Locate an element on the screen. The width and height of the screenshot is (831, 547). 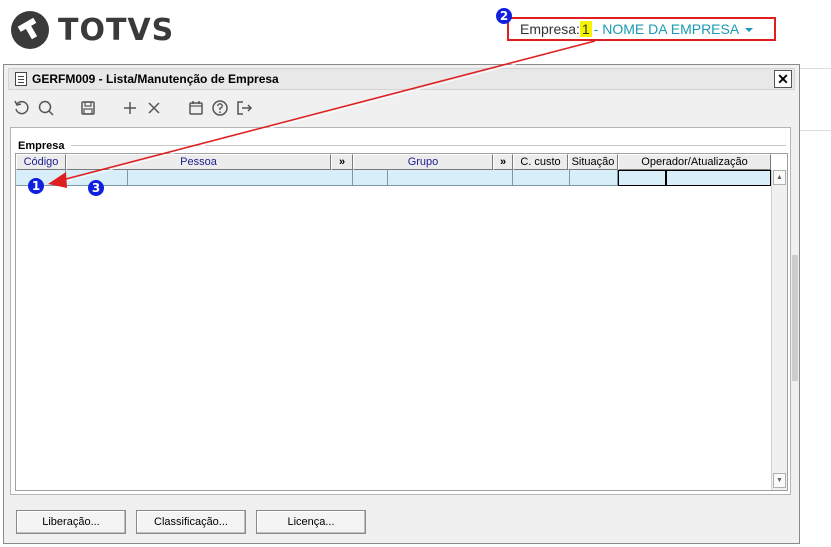
empresa-name: - NOME DA EMPRESA is located at coordinates (666, 29).